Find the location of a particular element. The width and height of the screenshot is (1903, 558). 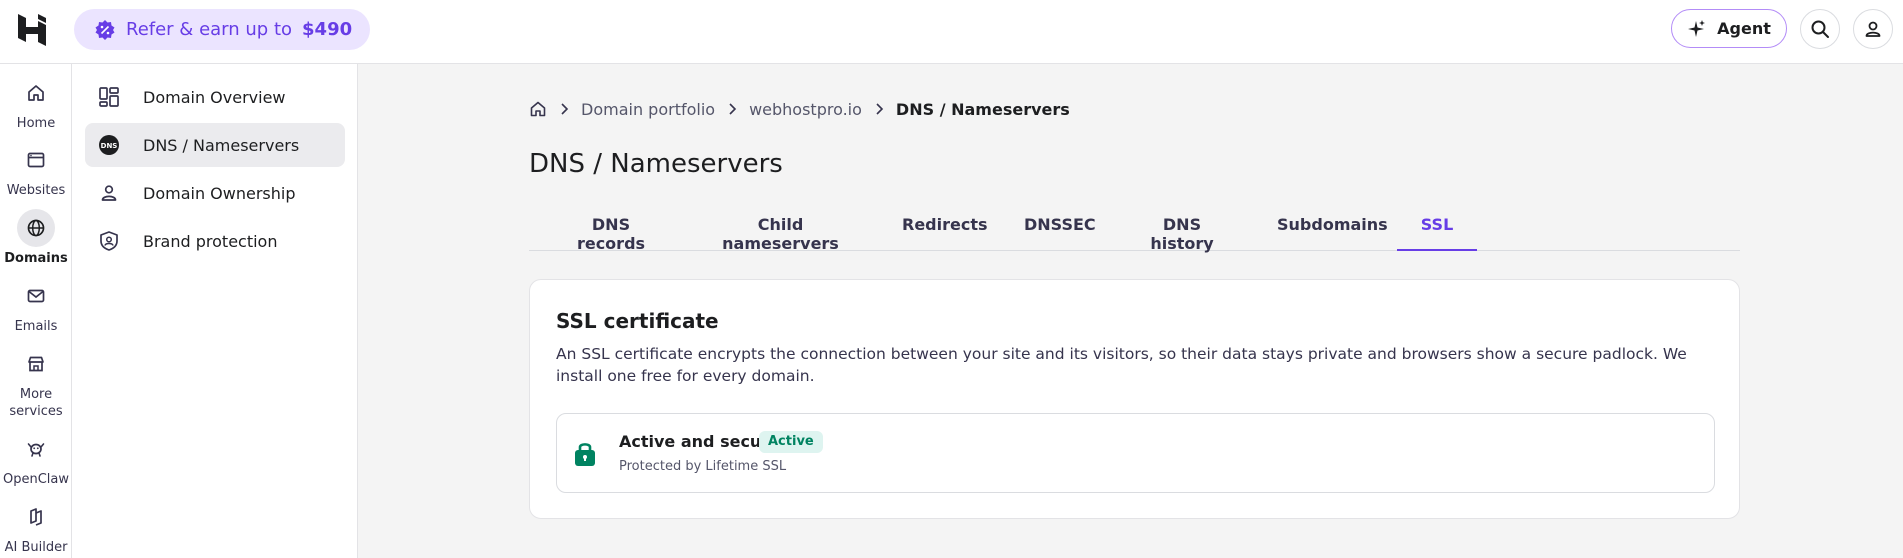

rail-label-home: Home is located at coordinates (36, 123).